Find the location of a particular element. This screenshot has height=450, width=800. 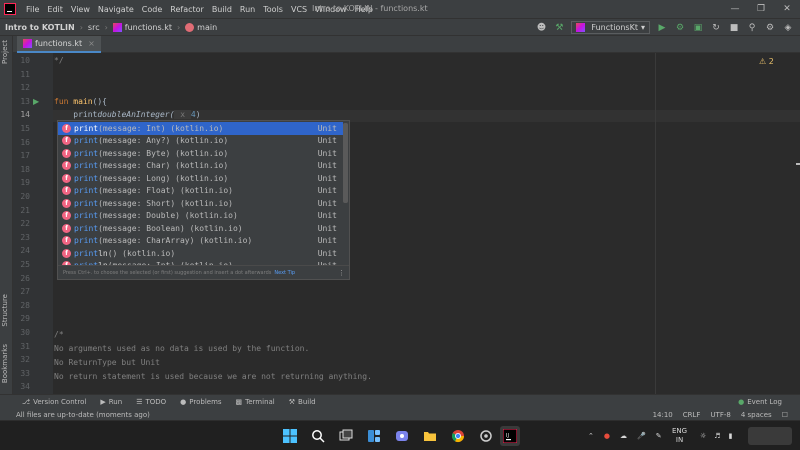

notification-app-icon: ● is located at coordinates (607, 436).